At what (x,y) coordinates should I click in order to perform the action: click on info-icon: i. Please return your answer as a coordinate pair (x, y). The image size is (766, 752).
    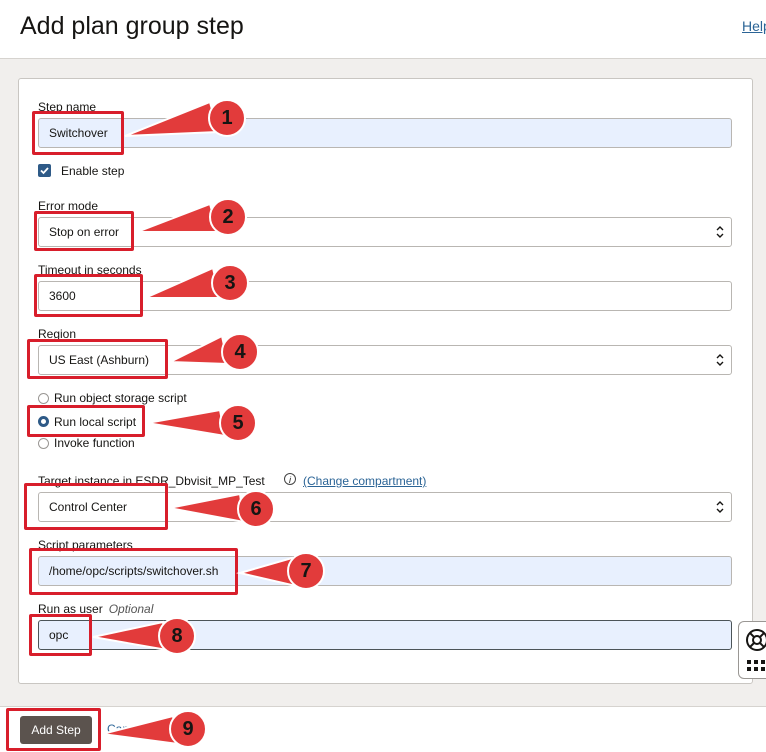
    Looking at the image, I should click on (290, 479).